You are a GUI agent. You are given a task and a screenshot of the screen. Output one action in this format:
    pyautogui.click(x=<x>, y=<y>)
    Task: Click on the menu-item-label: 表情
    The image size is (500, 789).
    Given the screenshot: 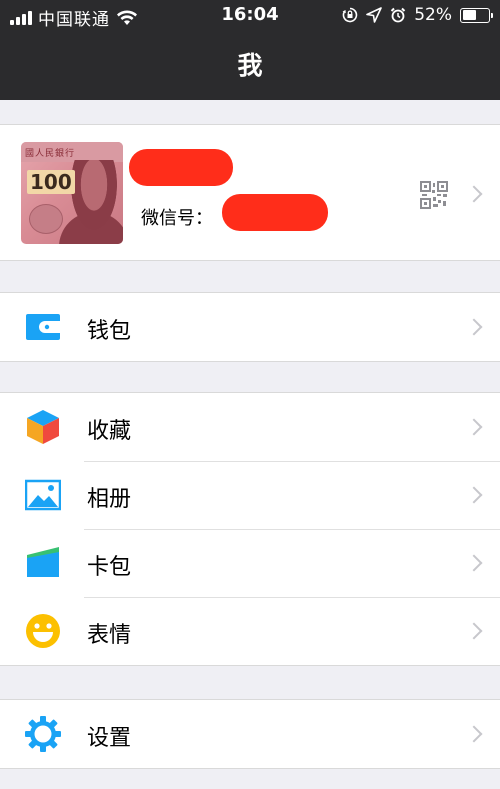 What is the action you would take?
    pyautogui.click(x=109, y=635)
    